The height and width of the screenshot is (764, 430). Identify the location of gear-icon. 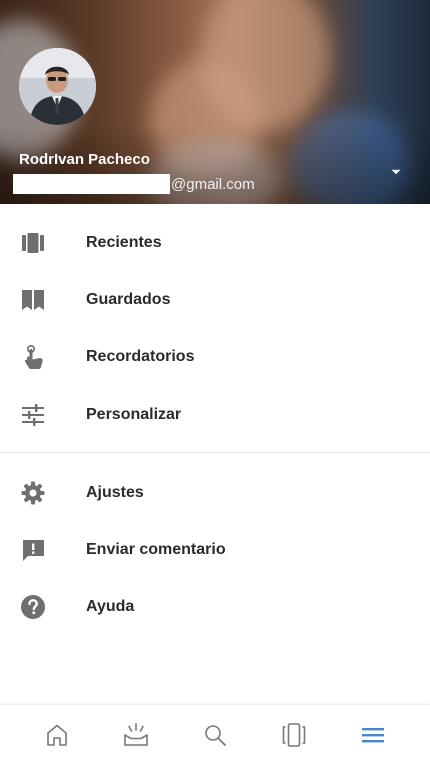
(33, 493).